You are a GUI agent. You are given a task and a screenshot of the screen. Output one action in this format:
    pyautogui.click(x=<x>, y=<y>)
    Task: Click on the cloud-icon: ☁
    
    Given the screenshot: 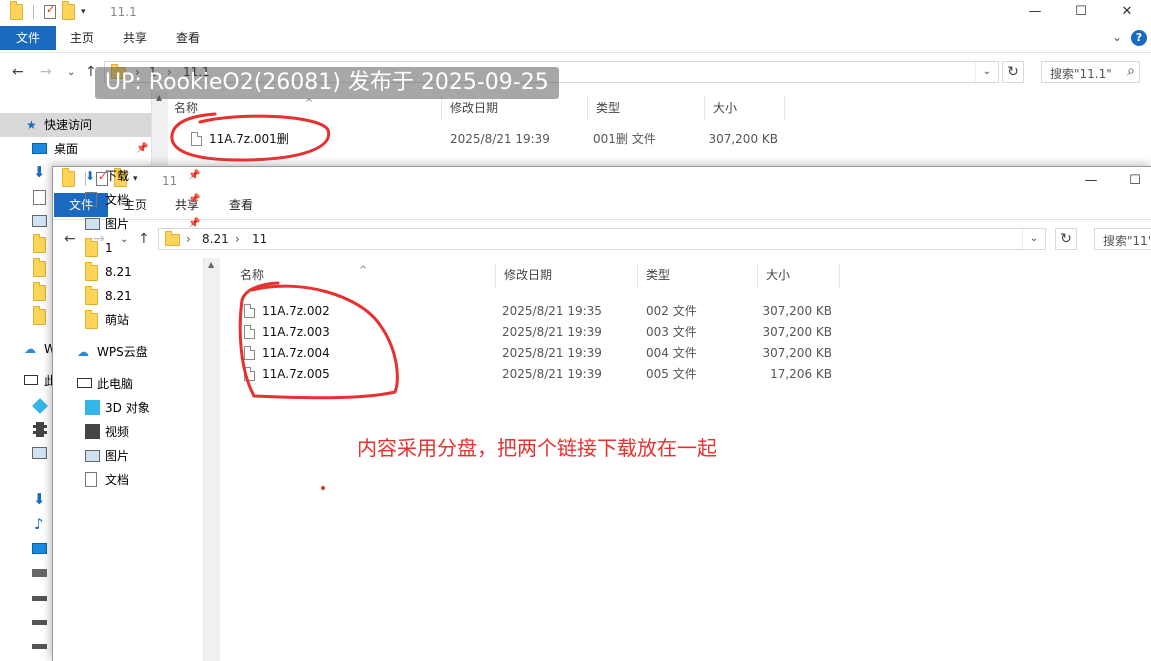 What is the action you would take?
    pyautogui.click(x=30, y=349)
    